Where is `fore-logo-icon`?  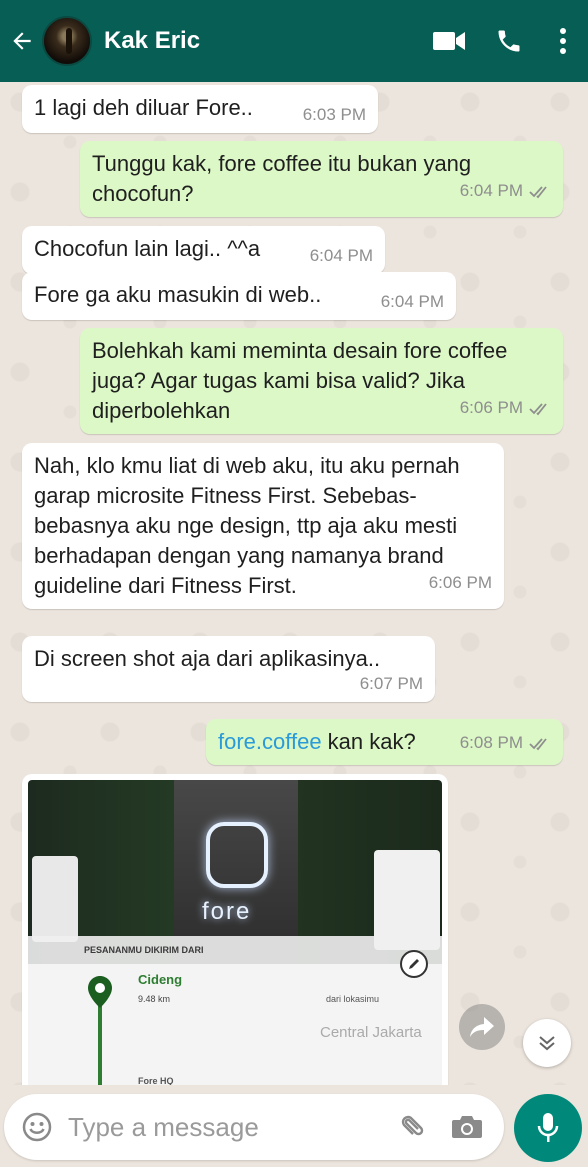 fore-logo-icon is located at coordinates (237, 855).